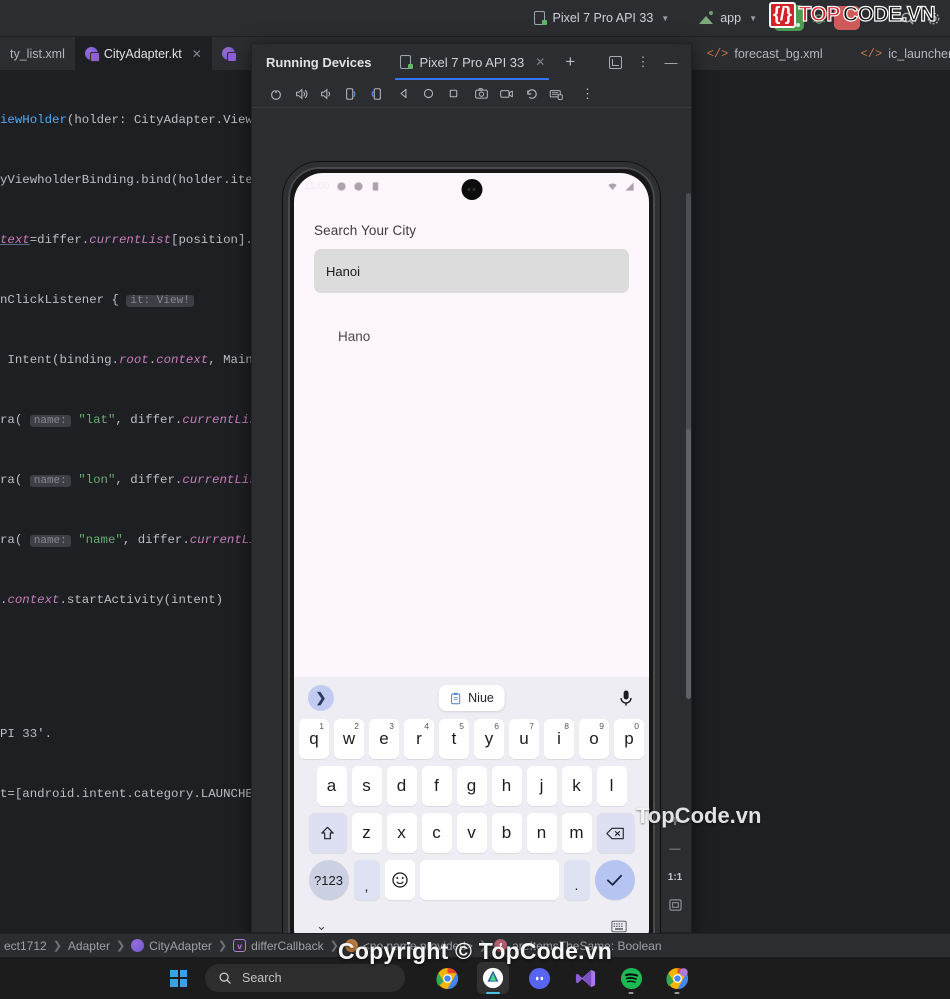  What do you see at coordinates (126, 794) in the screenshot?
I see `log-line: t=[android.intent.category.LAUNCHE` at bounding box center [126, 794].